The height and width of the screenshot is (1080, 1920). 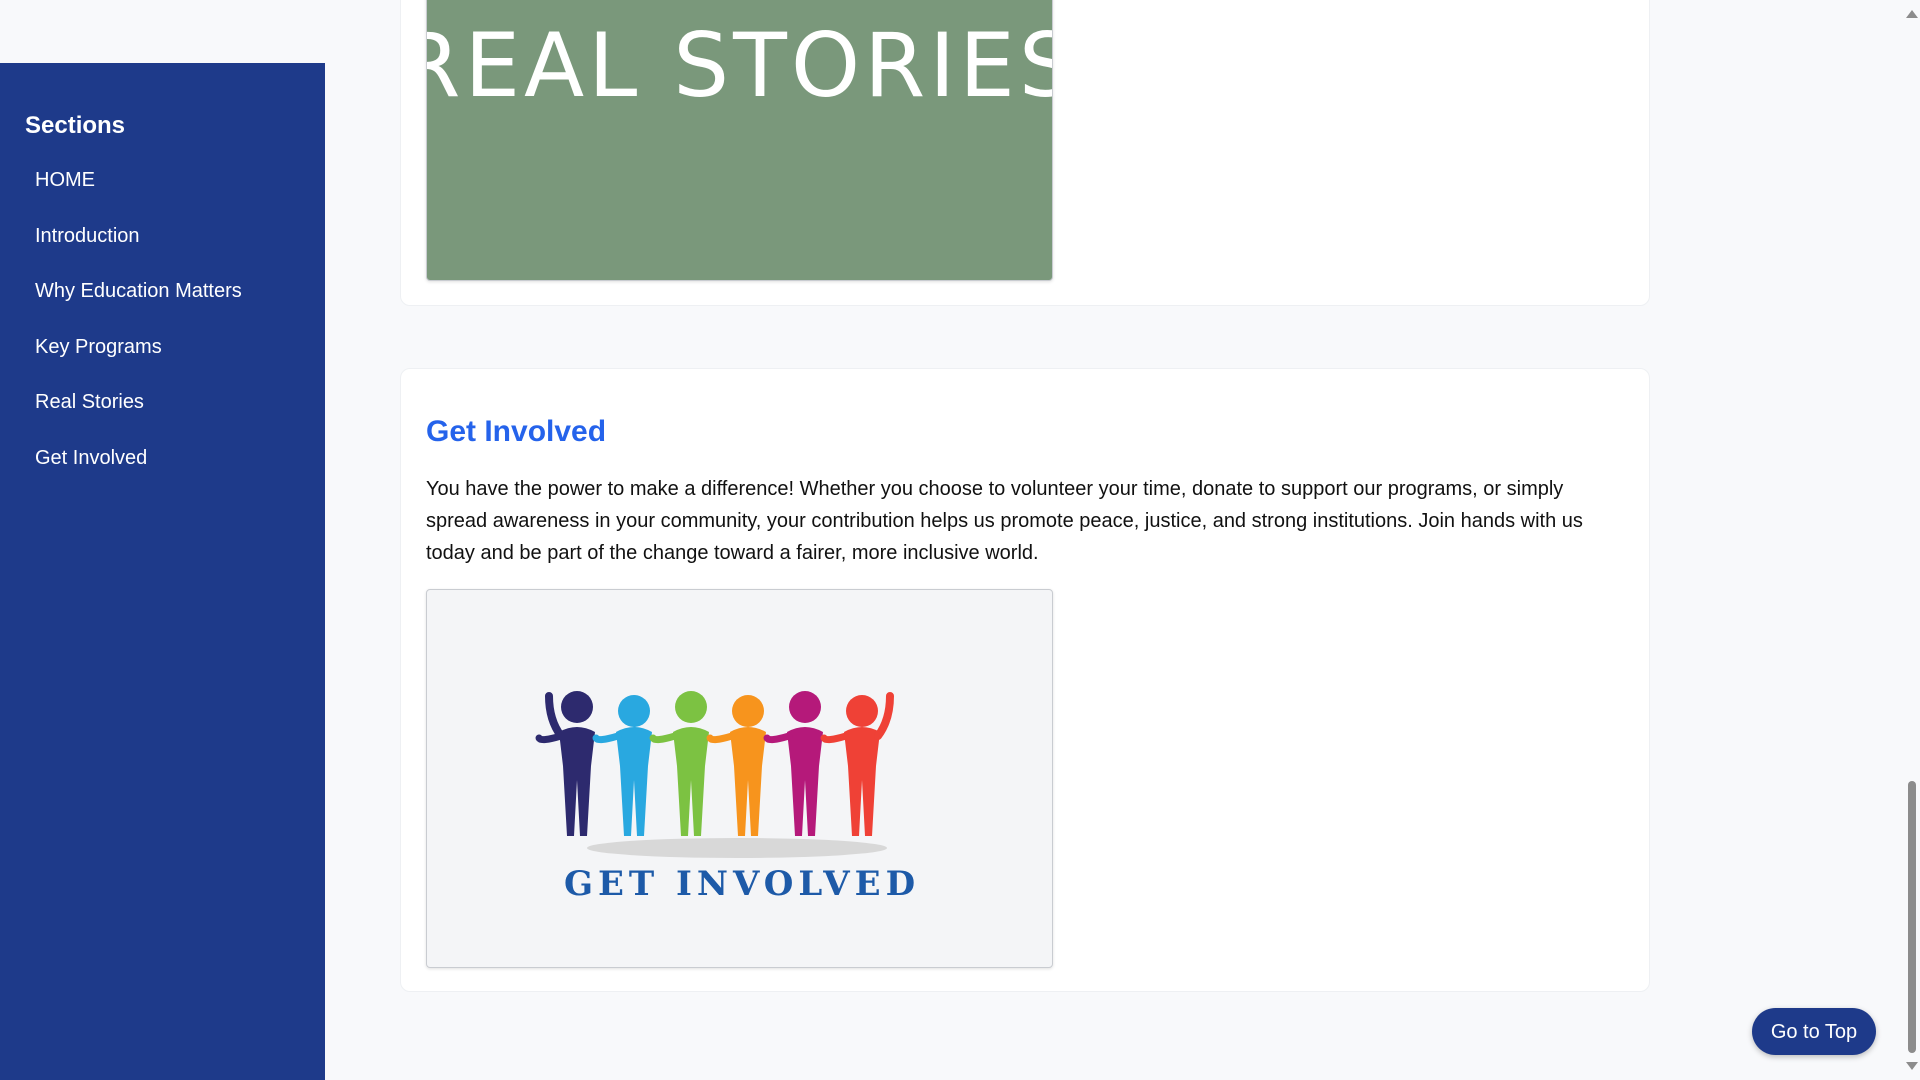 I want to click on get-involved-graphic: GET INVOLVED, so click(x=727, y=797).